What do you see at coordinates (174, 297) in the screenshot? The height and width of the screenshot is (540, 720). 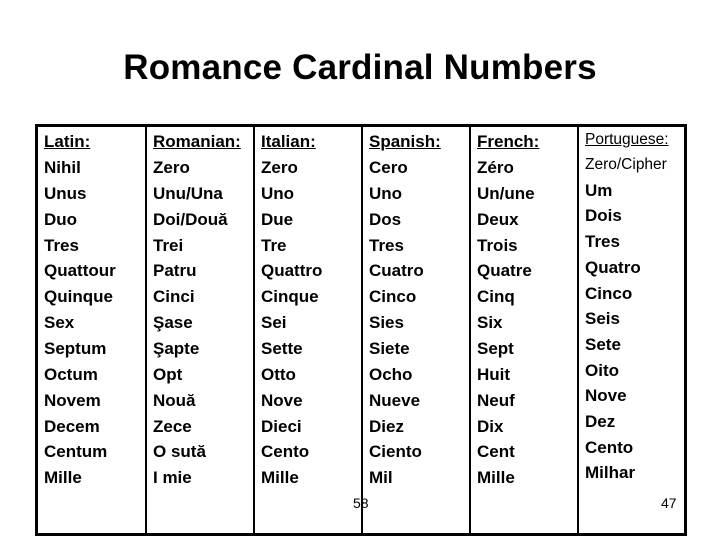 I see `number-word: Cinci` at bounding box center [174, 297].